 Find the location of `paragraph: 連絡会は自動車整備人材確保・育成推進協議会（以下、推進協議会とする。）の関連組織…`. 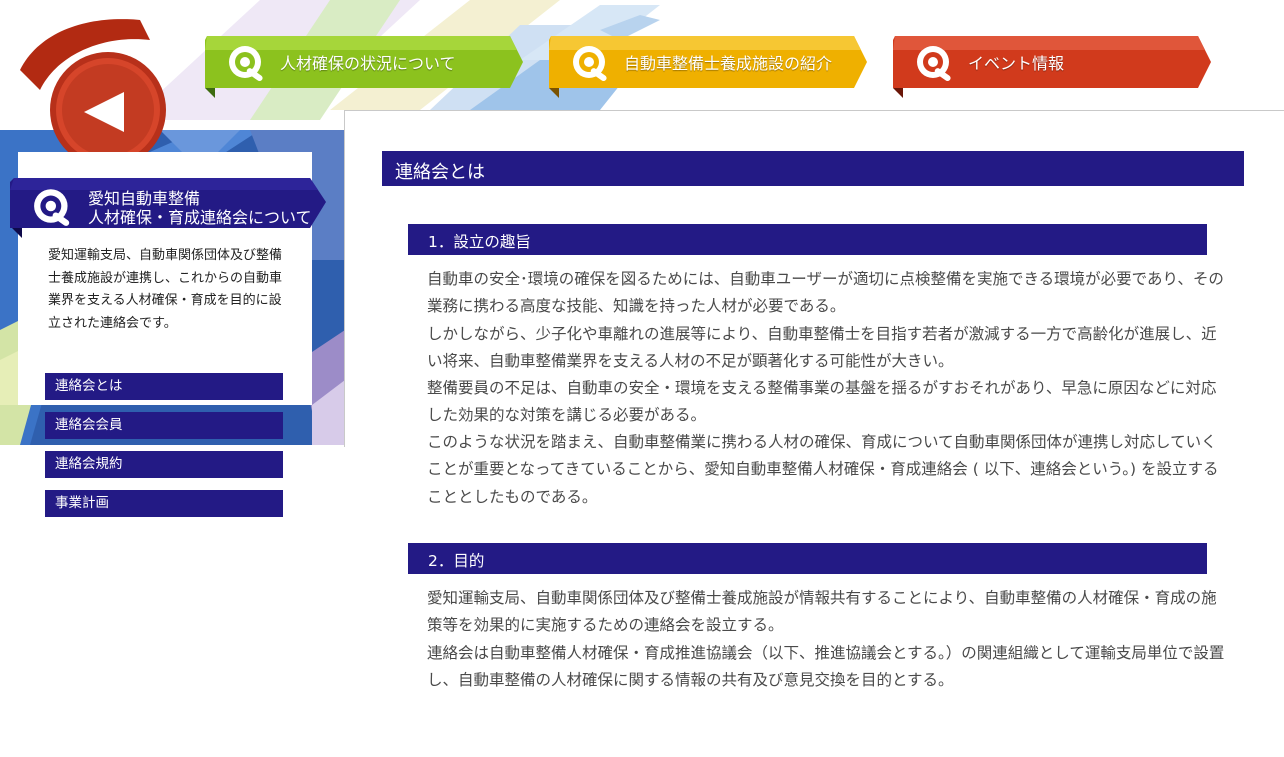

paragraph: 連絡会は自動車整備人材確保・育成推進協議会（以下、推進協議会とする。）の関連組織… is located at coordinates (826, 667).